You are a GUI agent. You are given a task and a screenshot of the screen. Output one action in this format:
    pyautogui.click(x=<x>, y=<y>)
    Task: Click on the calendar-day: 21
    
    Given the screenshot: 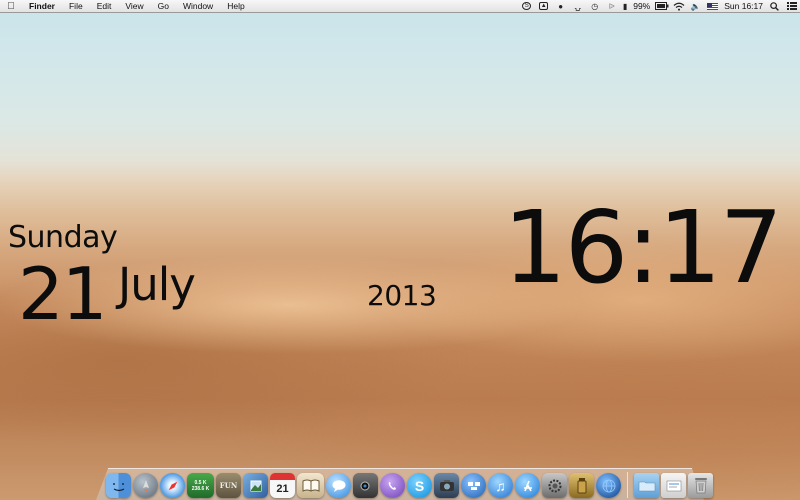 What is the action you would take?
    pyautogui.click(x=282, y=488)
    